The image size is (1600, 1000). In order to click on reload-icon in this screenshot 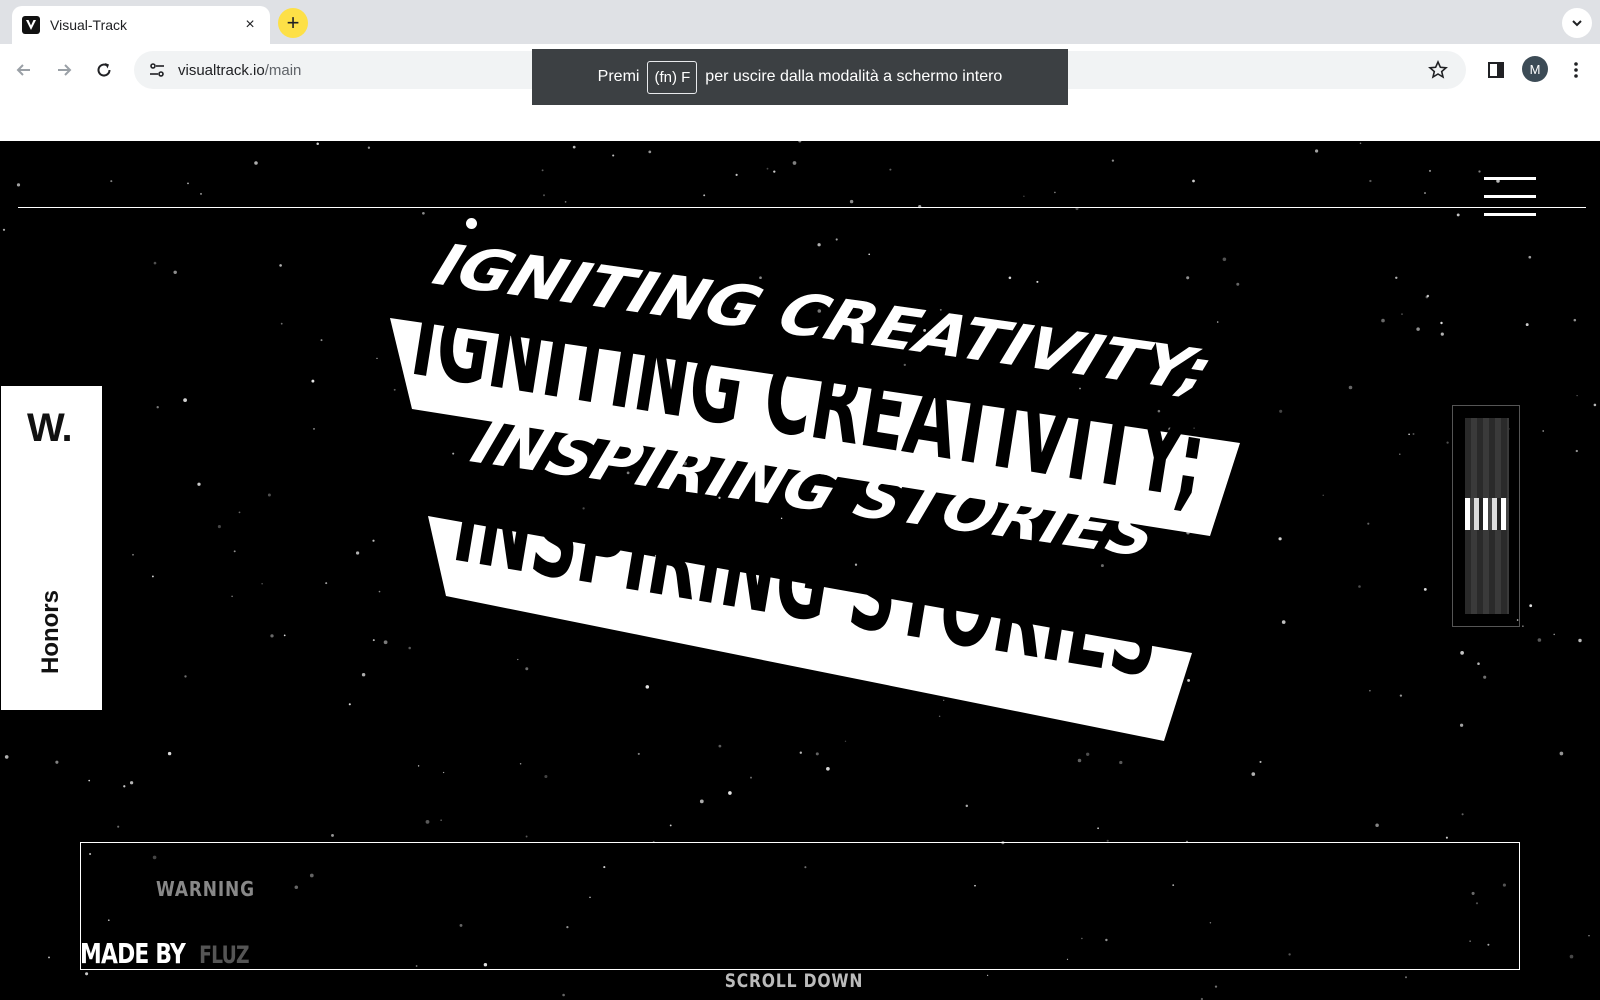, I will do `click(104, 70)`.